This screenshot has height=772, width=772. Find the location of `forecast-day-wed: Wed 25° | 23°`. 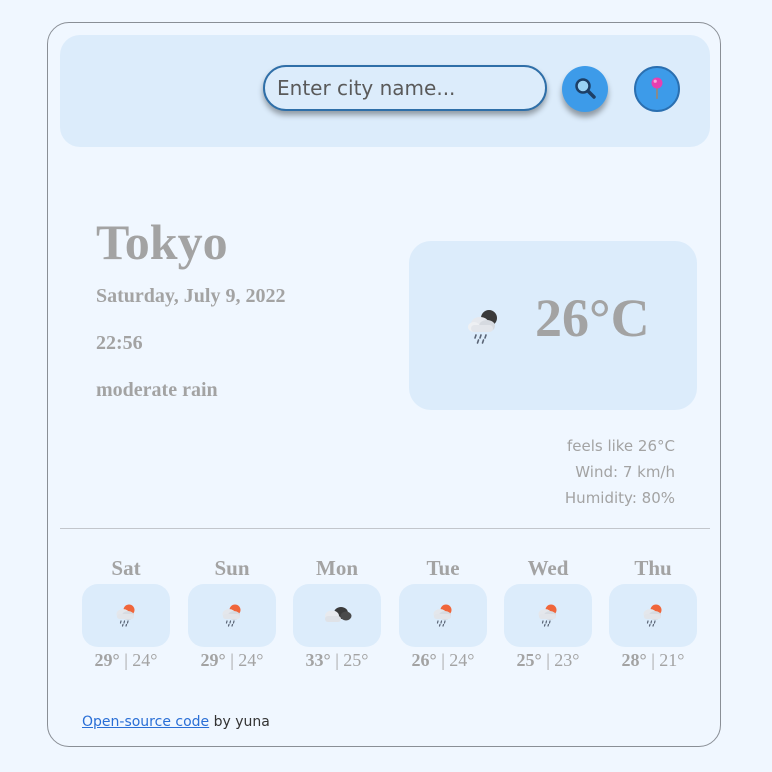

forecast-day-wed: Wed 25° | 23° is located at coordinates (548, 613).